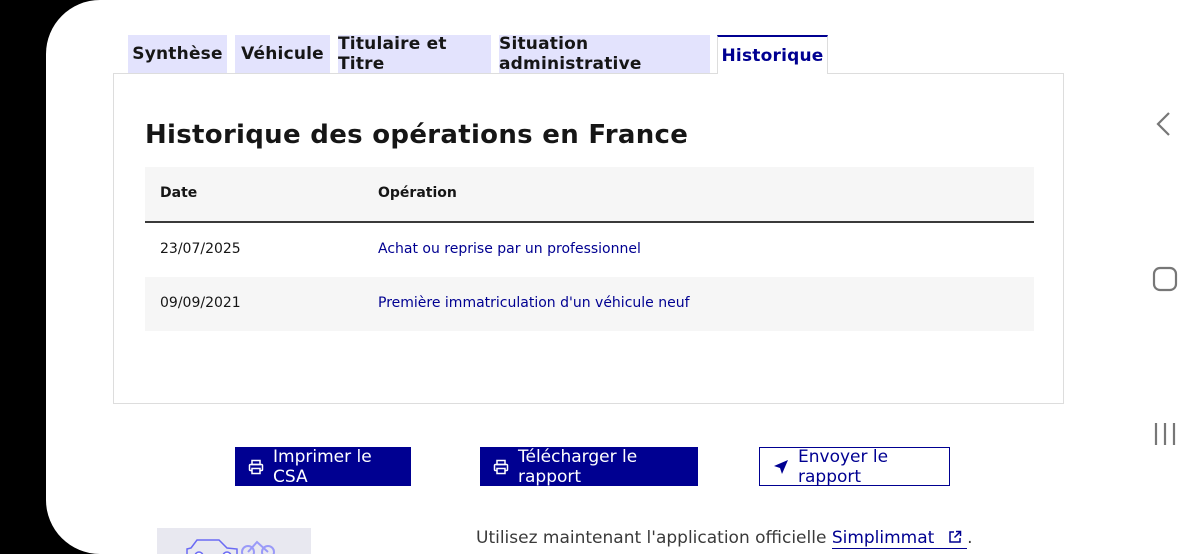  What do you see at coordinates (234, 541) in the screenshot?
I see `vehicle-illustration` at bounding box center [234, 541].